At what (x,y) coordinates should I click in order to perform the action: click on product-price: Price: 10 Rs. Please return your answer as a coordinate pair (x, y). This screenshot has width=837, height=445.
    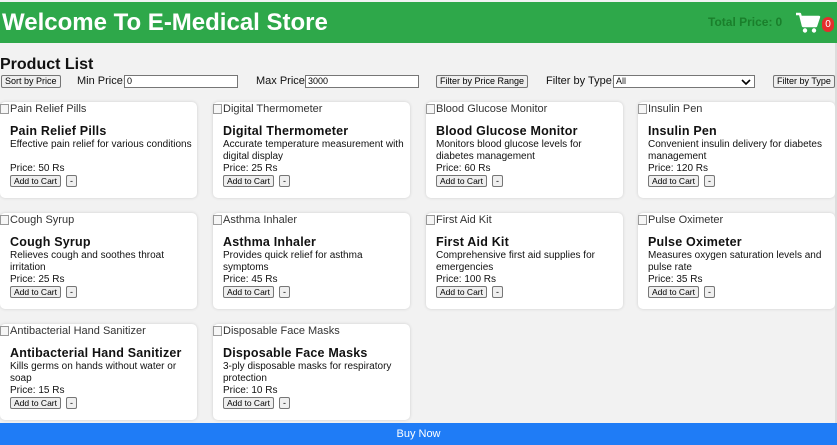
    Looking at the image, I should click on (250, 390).